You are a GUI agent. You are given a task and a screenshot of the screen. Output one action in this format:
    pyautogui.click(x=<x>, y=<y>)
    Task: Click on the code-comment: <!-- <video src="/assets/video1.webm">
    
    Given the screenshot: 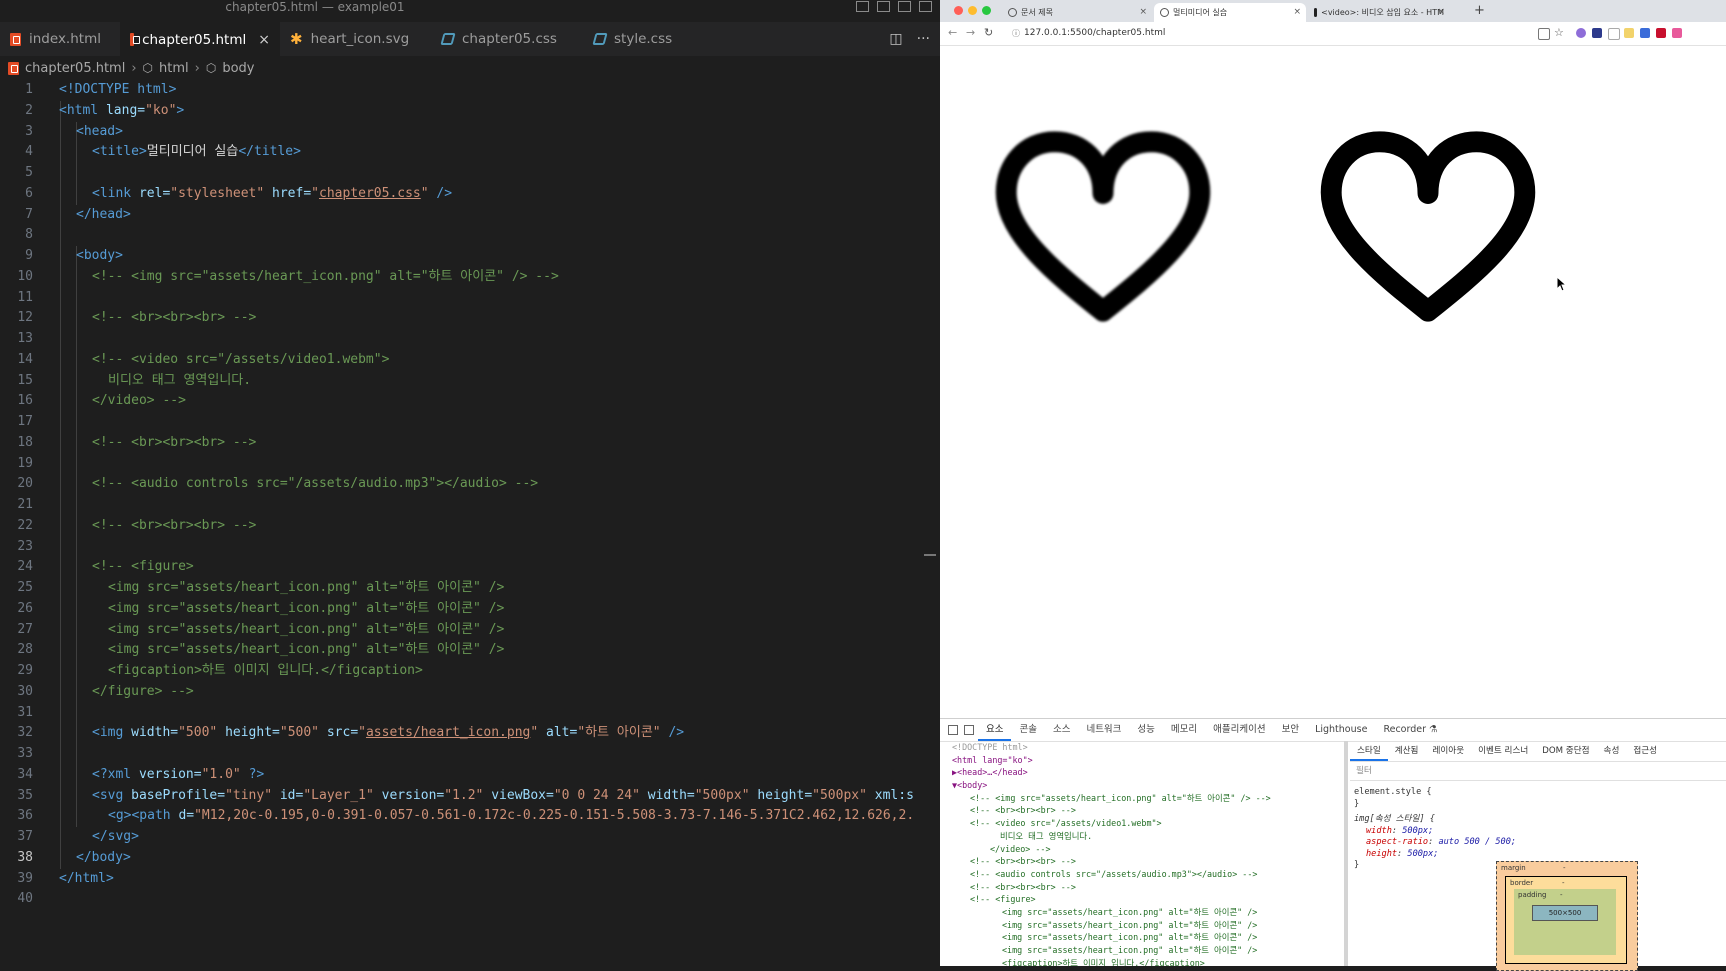 What is the action you would take?
    pyautogui.click(x=241, y=359)
    